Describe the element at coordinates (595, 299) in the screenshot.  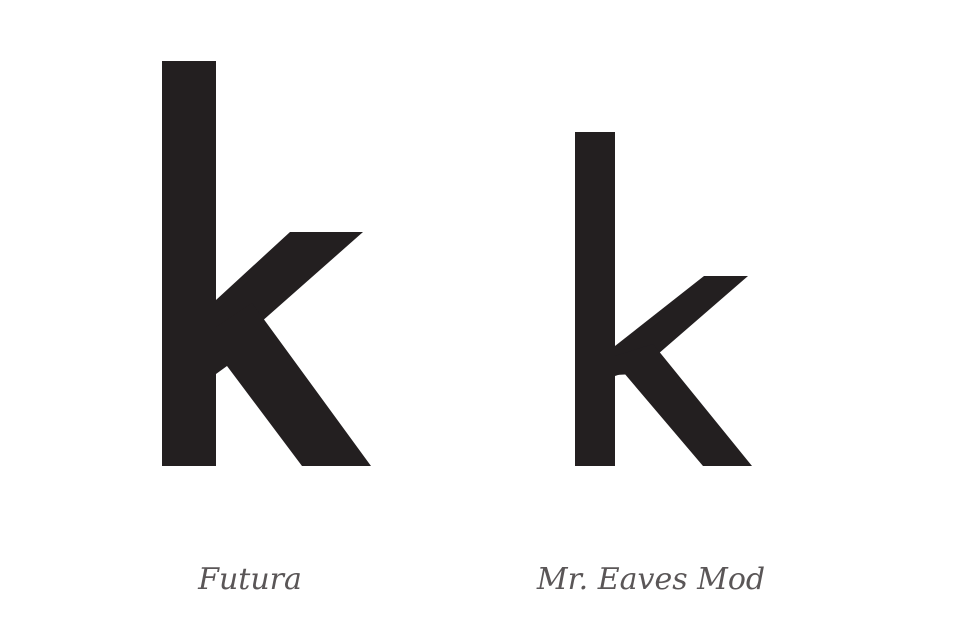
I see `mr-eaves-k-stem` at that location.